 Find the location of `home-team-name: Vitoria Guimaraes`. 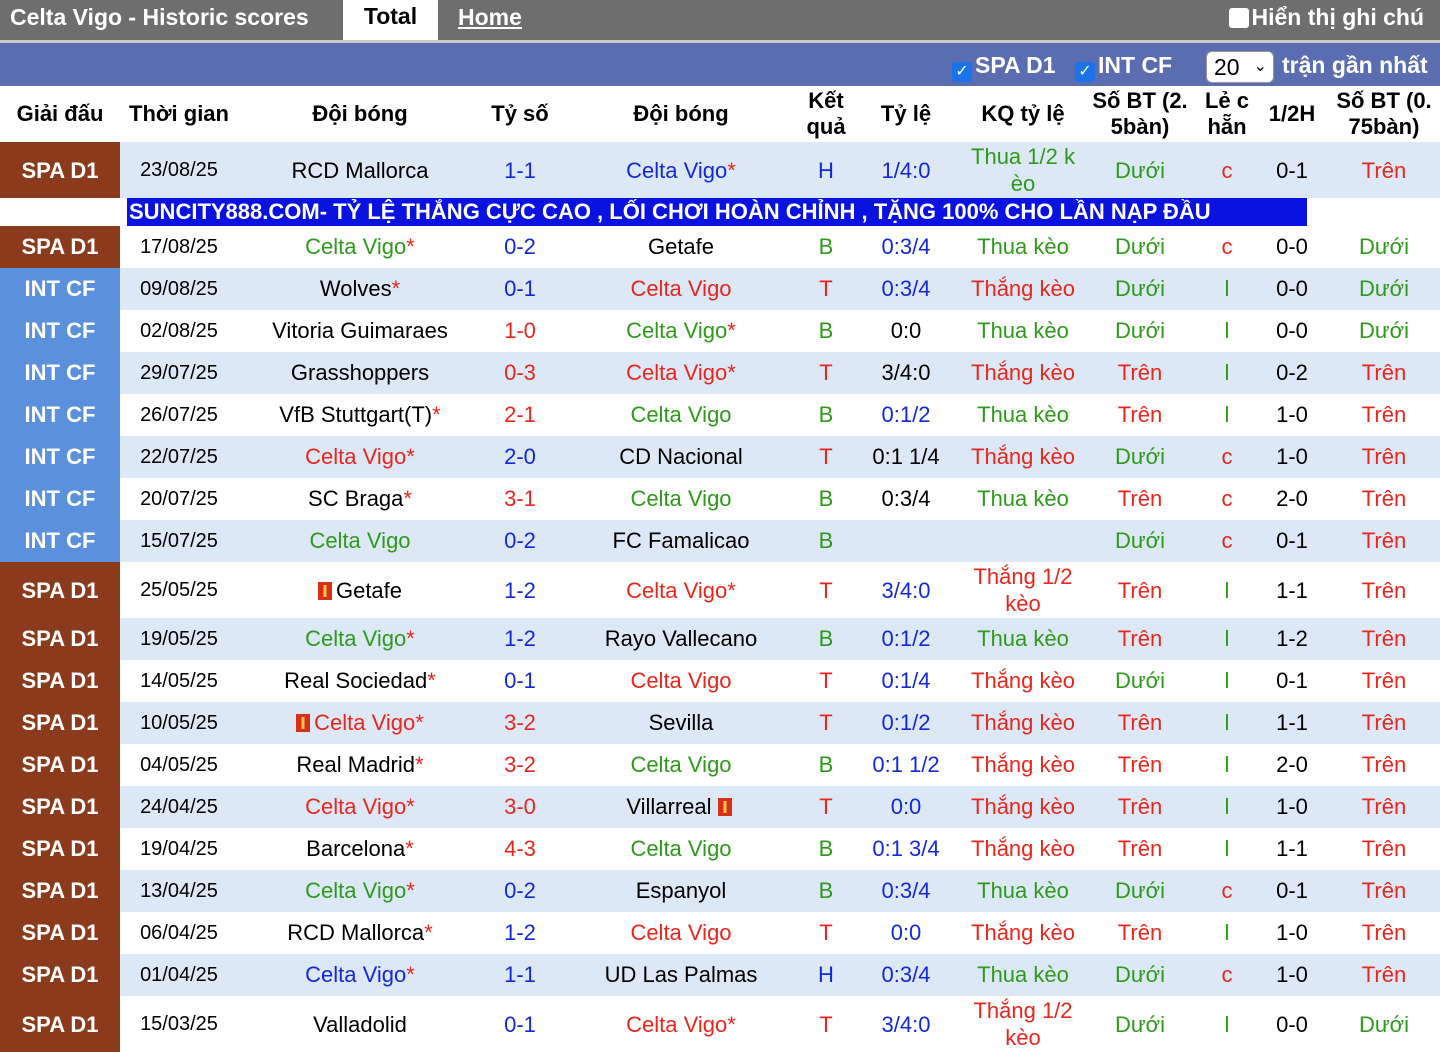

home-team-name: Vitoria Guimaraes is located at coordinates (360, 330).